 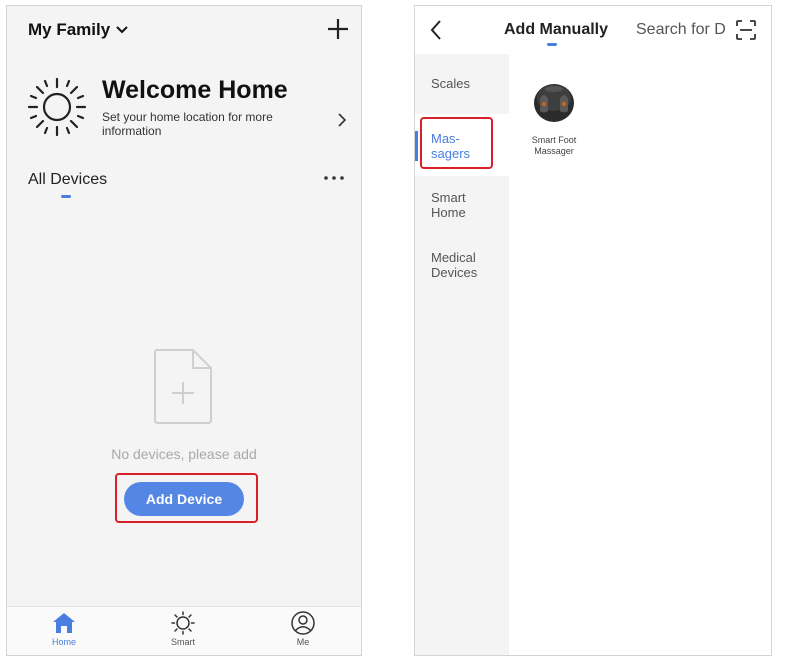 What do you see at coordinates (454, 265) in the screenshot?
I see `category-label: Medical Devices` at bounding box center [454, 265].